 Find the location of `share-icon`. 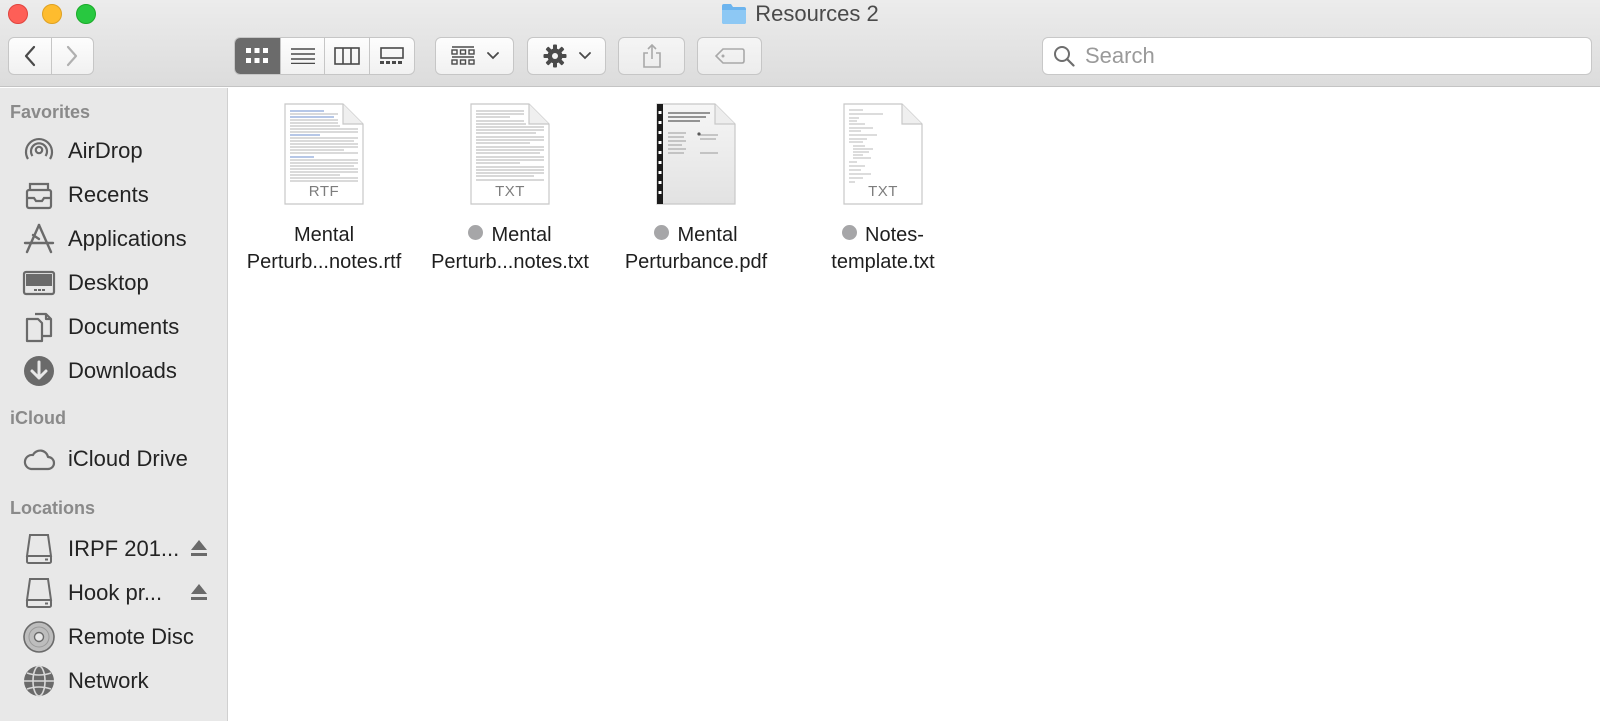

share-icon is located at coordinates (651, 56).